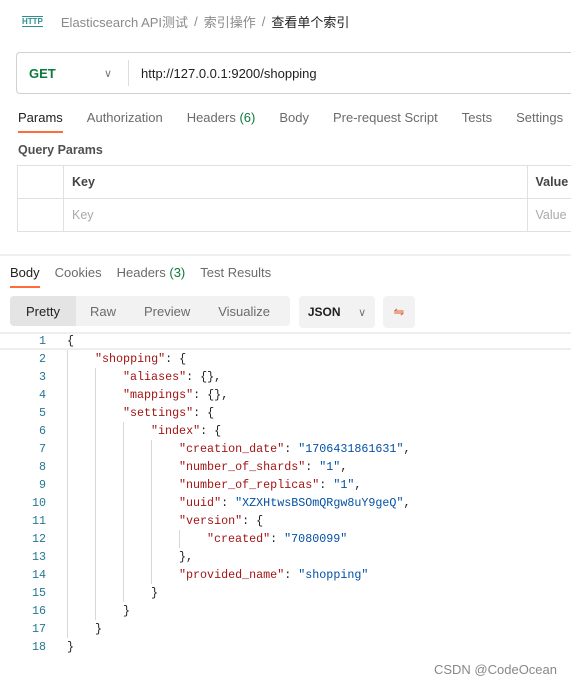 This screenshot has width=571, height=685. Describe the element at coordinates (38, 557) in the screenshot. I see `line-number: 13` at that location.